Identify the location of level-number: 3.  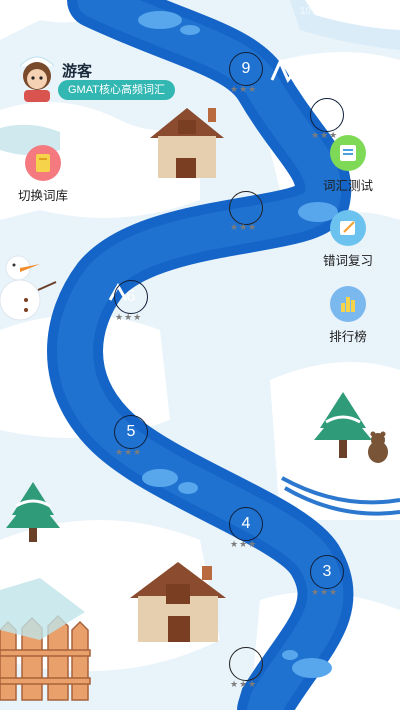
(327, 571).